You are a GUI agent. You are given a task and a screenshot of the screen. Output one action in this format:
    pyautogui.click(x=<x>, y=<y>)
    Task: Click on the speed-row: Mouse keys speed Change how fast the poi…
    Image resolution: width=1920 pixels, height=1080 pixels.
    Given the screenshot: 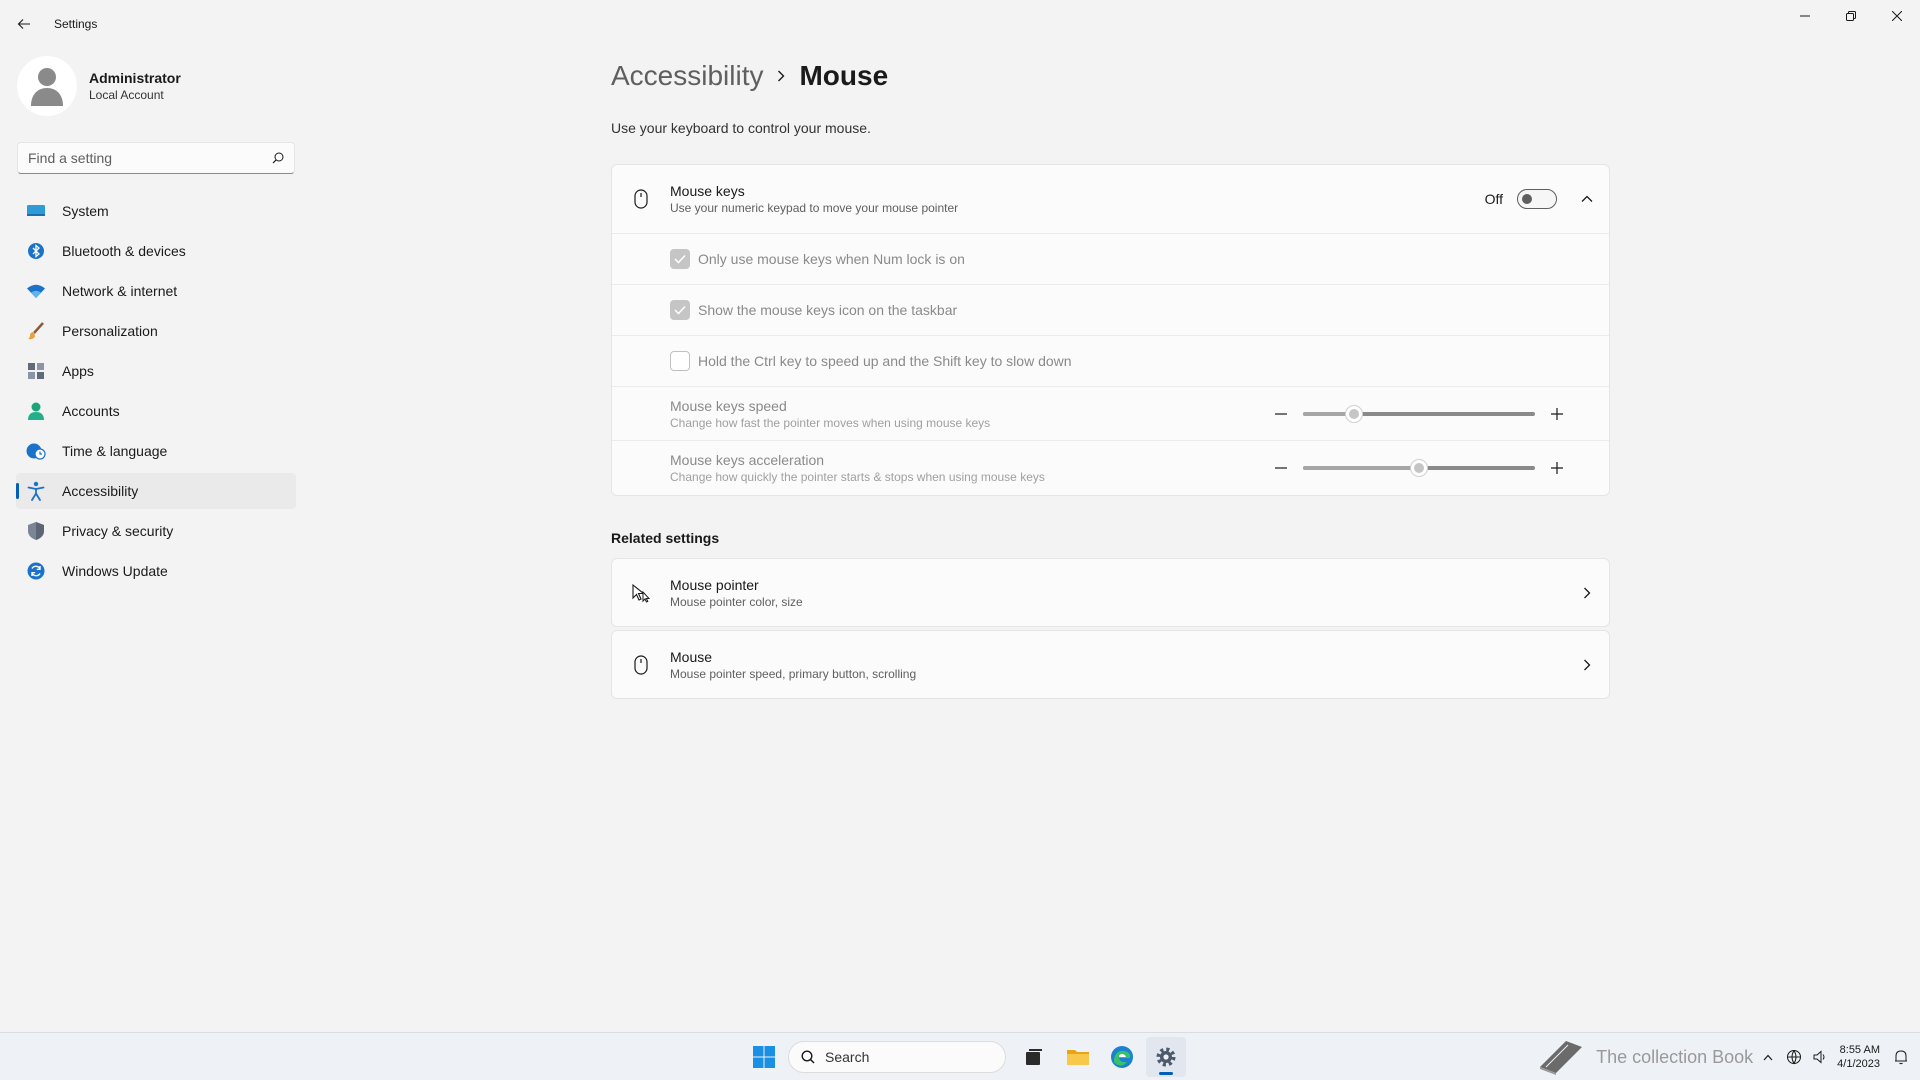 What is the action you would take?
    pyautogui.click(x=1110, y=414)
    